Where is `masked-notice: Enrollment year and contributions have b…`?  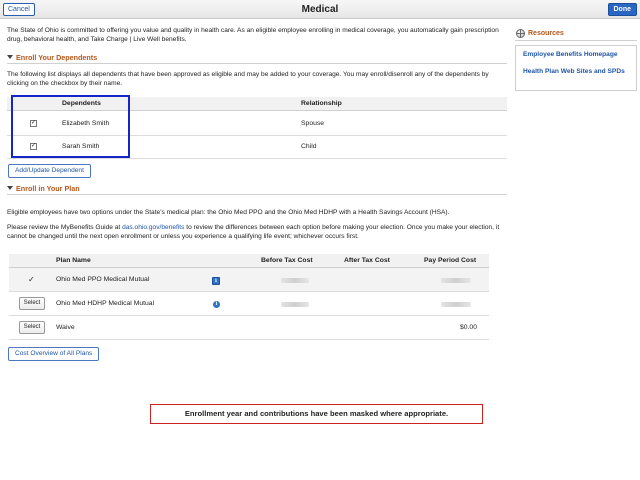 masked-notice: Enrollment year and contributions have b… is located at coordinates (316, 414).